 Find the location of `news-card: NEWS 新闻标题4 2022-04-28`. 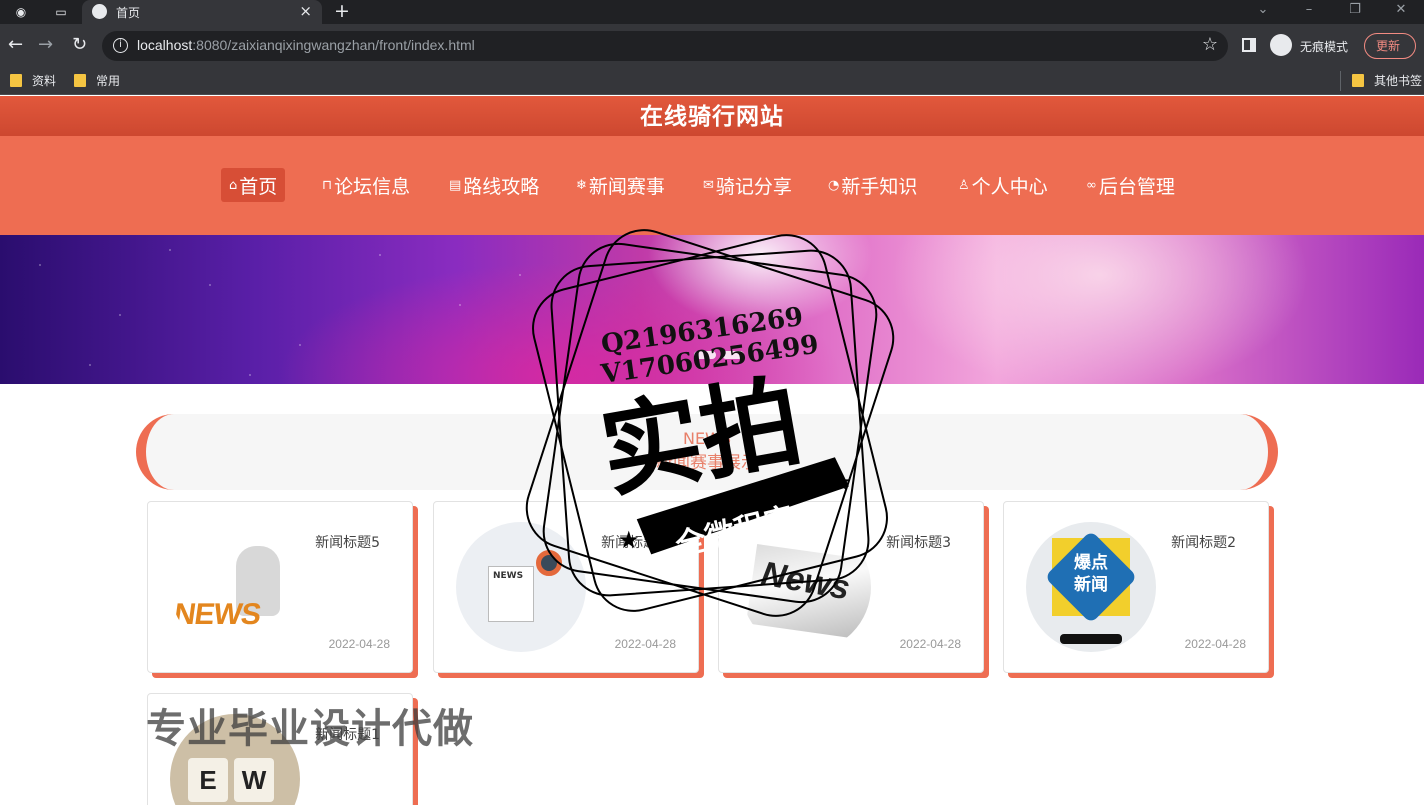

news-card: NEWS 新闻标题4 2022-04-28 is located at coordinates (566, 587).